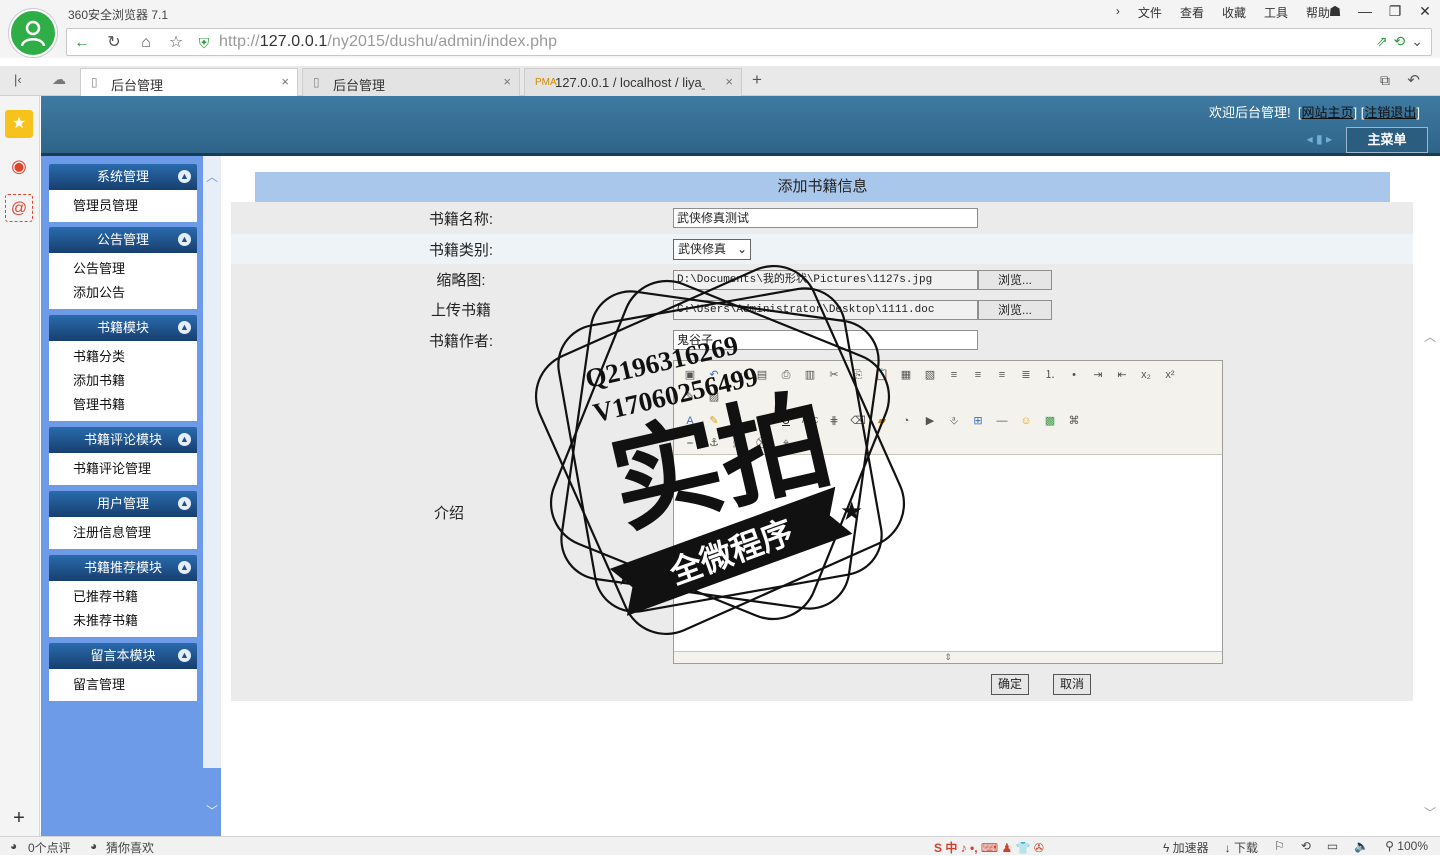 This screenshot has width=1440, height=856. What do you see at coordinates (1387, 140) in the screenshot?
I see `main-menu-button: 主菜单` at bounding box center [1387, 140].